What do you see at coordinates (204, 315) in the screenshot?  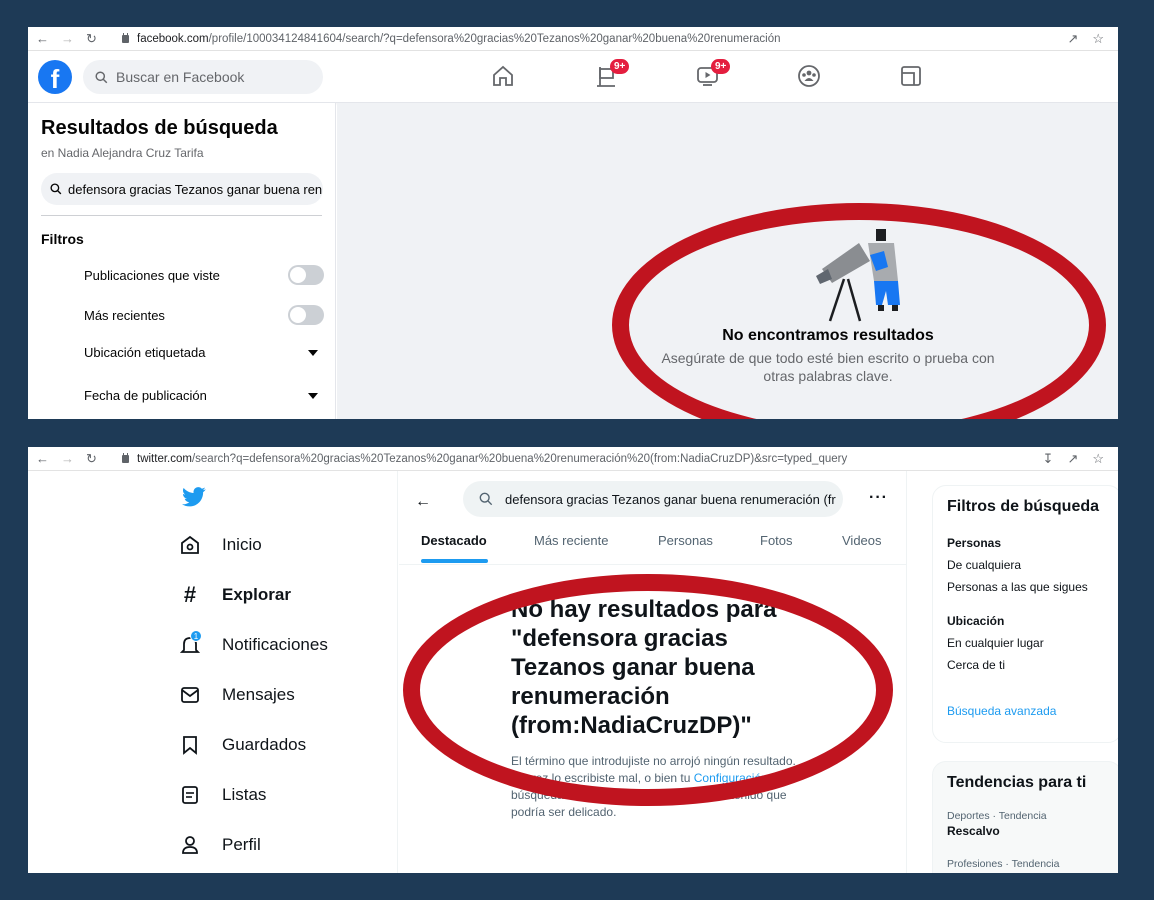 I see `filter-most-recent: Más recientes` at bounding box center [204, 315].